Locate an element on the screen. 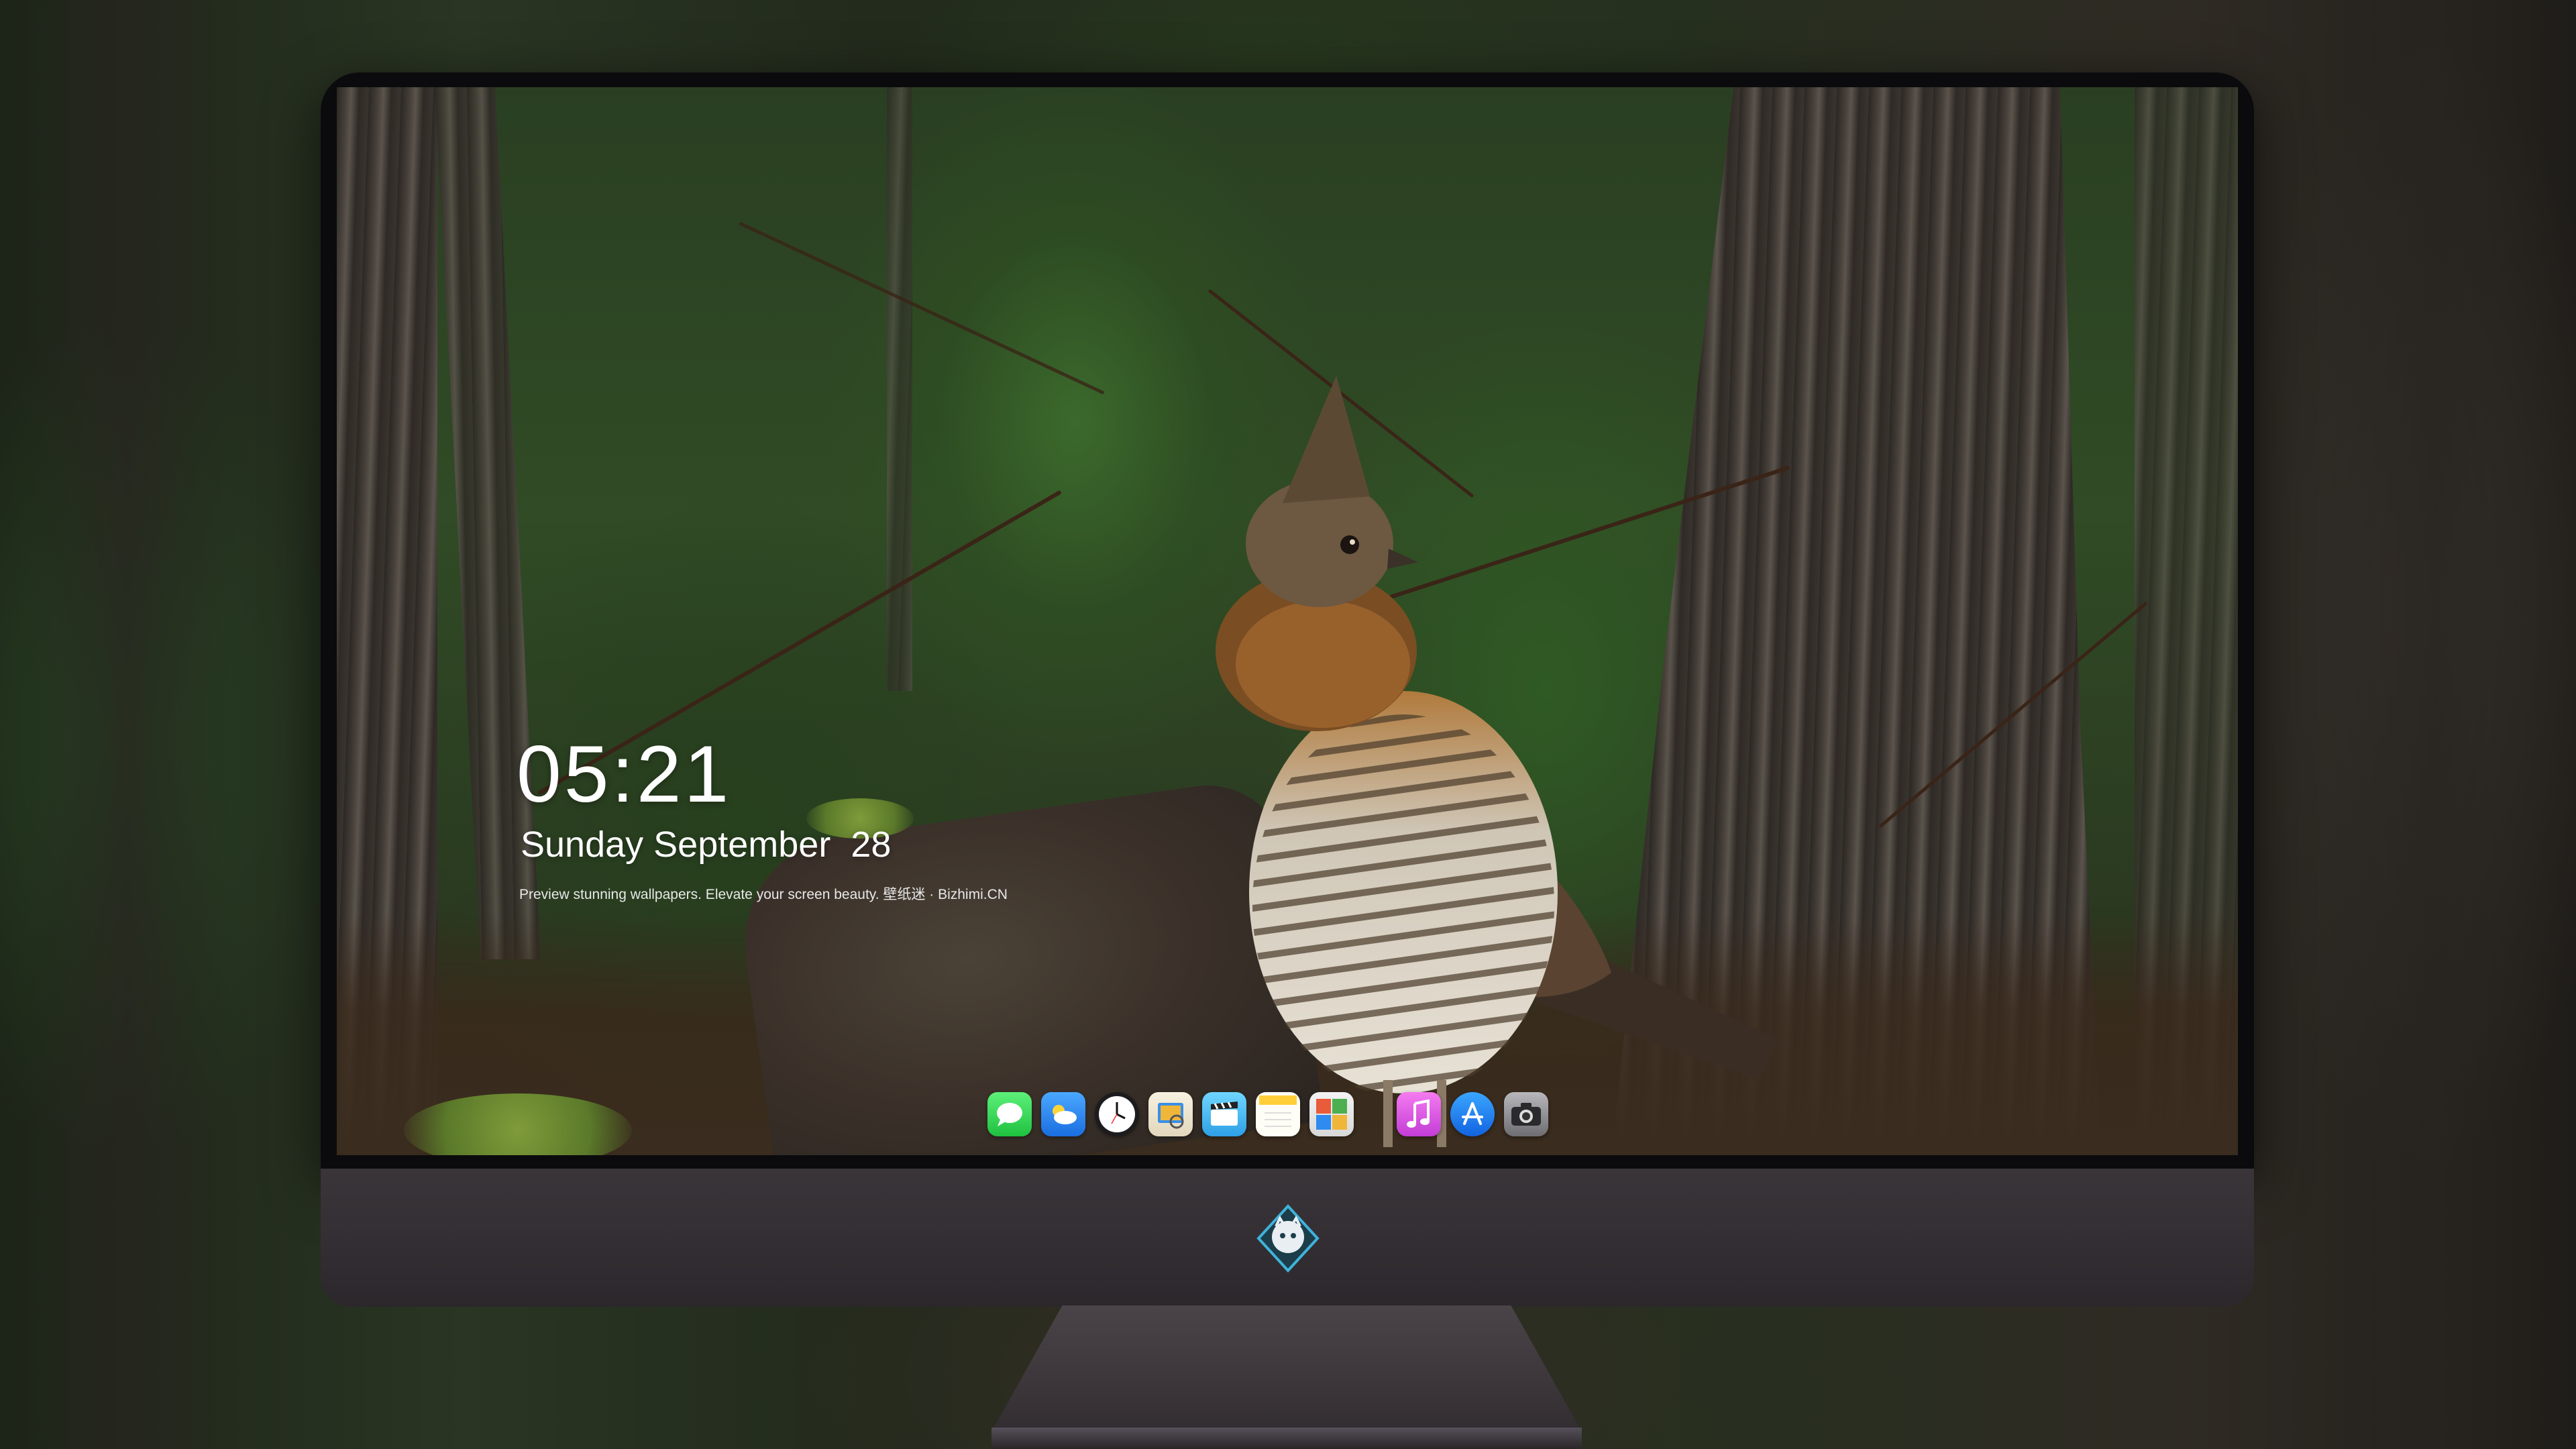 This screenshot has width=2576, height=1449. background-tree-left is located at coordinates (127, 724).